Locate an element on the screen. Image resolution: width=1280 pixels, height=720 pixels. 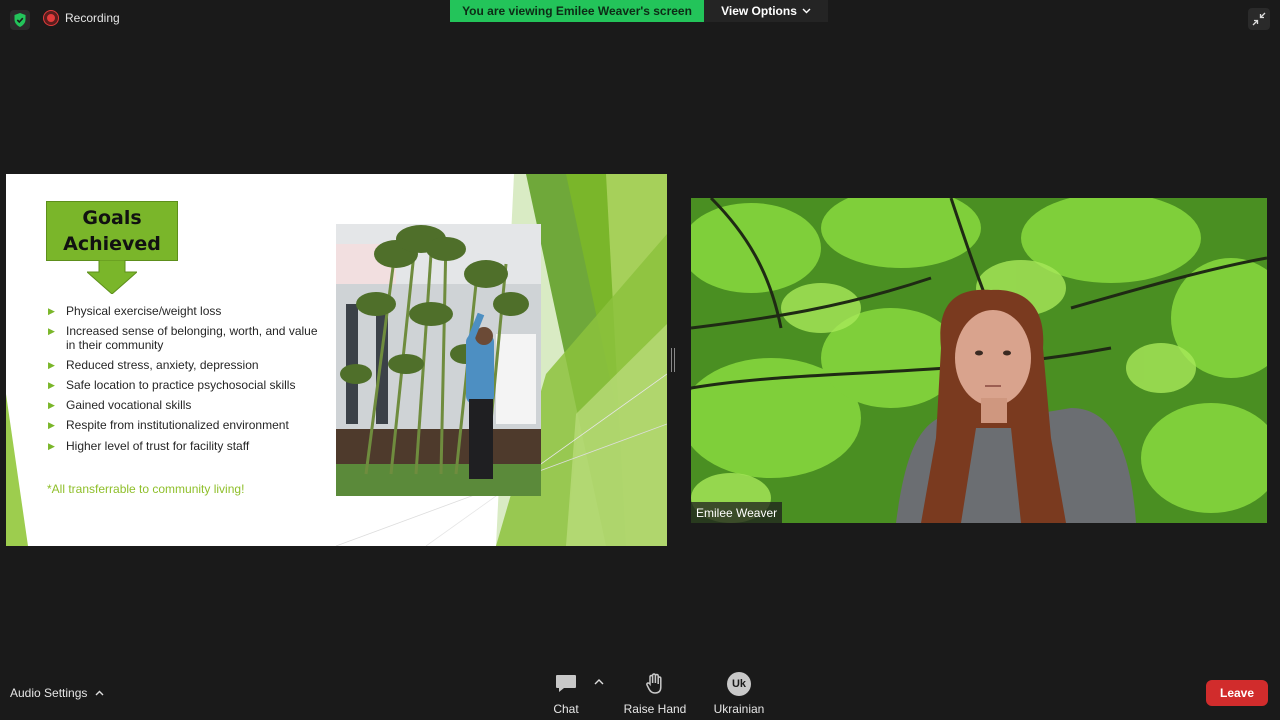
bullet-item: ▶ Physical exercise/weight loss is located at coordinates (135, 311).